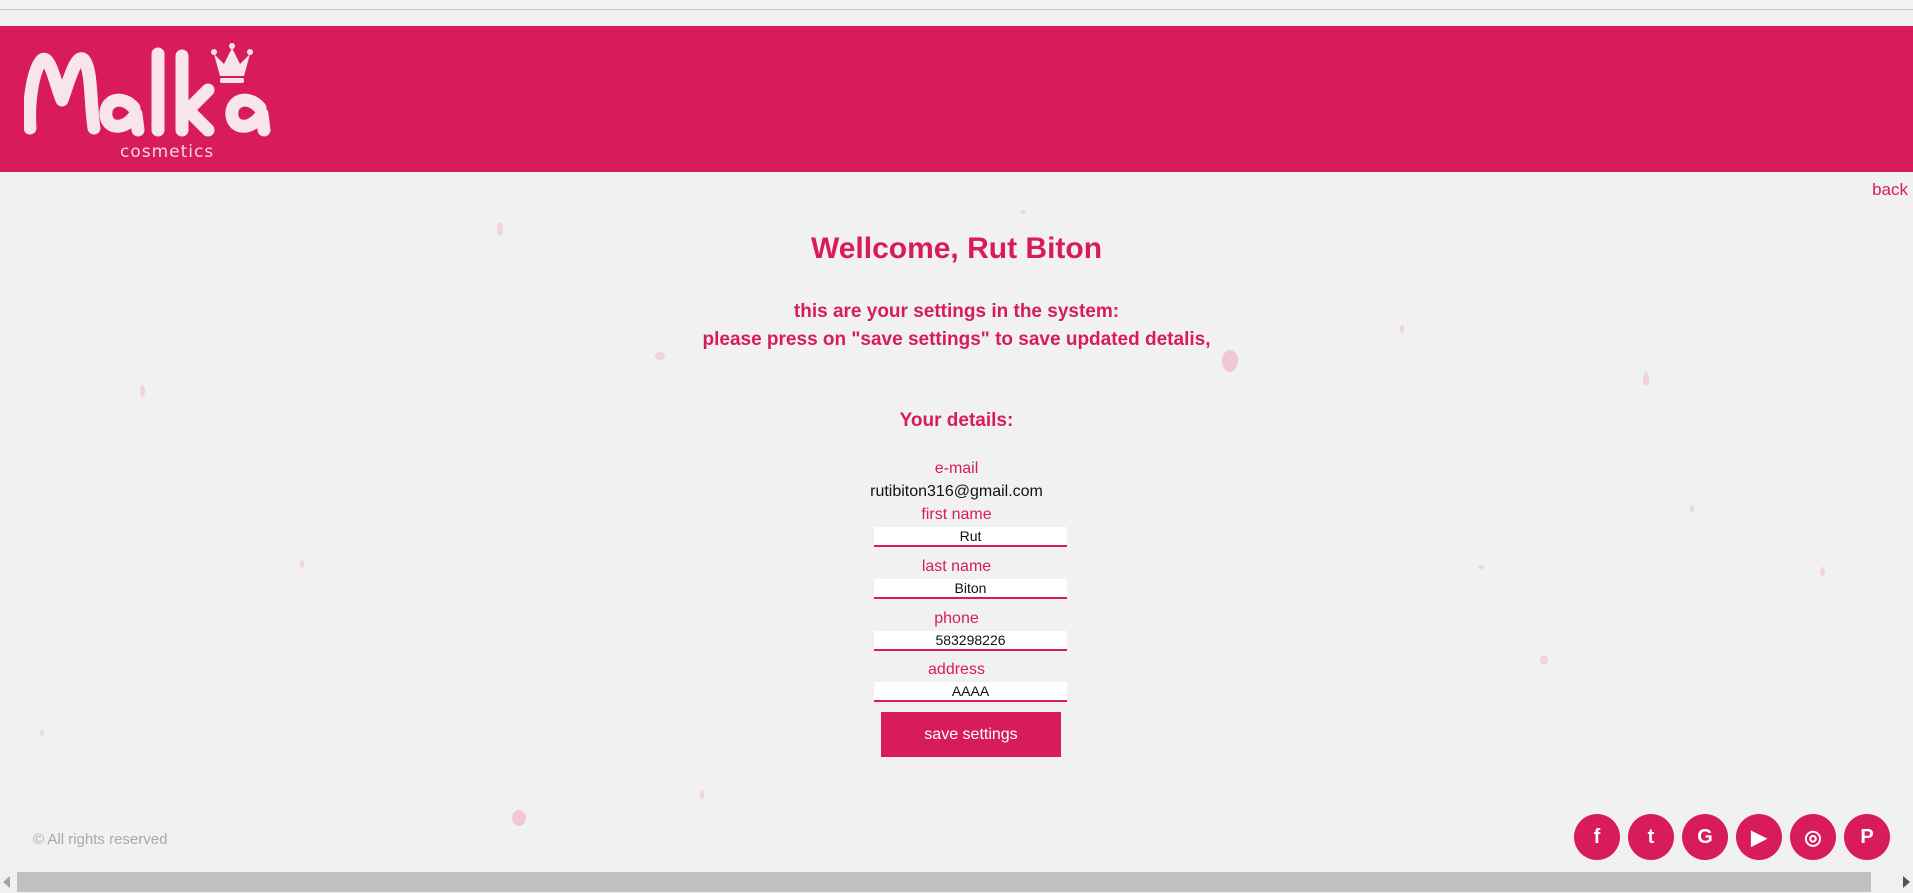 The width and height of the screenshot is (1913, 893). What do you see at coordinates (970, 692) in the screenshot?
I see `address-field` at bounding box center [970, 692].